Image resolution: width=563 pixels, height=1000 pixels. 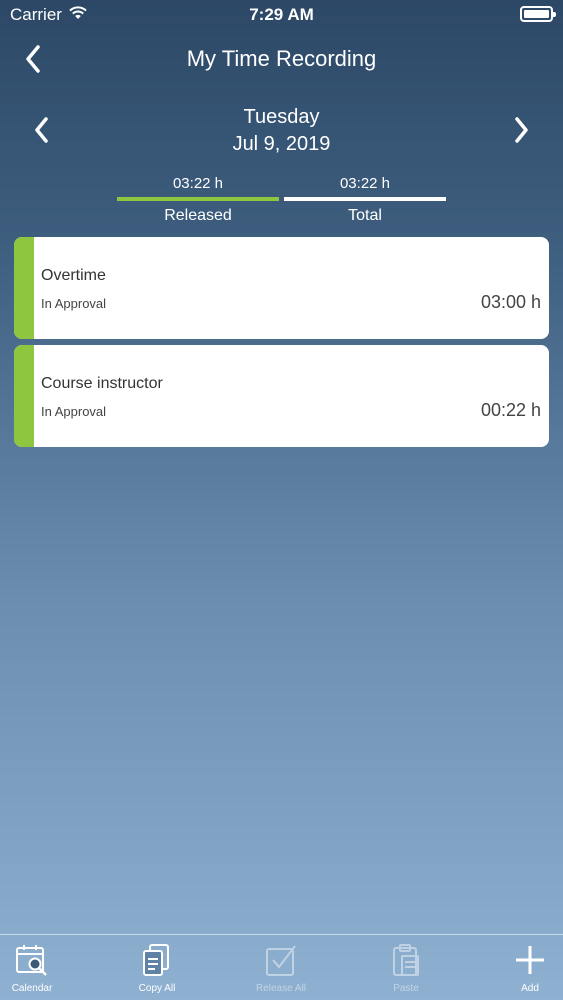 I want to click on released-summary: 03:22 h Released, so click(x=198, y=199).